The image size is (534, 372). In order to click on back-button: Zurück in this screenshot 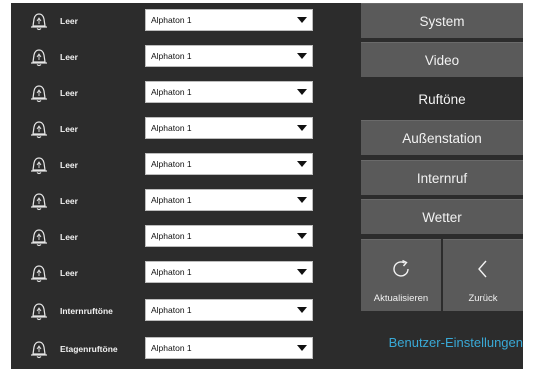, I will do `click(483, 275)`.